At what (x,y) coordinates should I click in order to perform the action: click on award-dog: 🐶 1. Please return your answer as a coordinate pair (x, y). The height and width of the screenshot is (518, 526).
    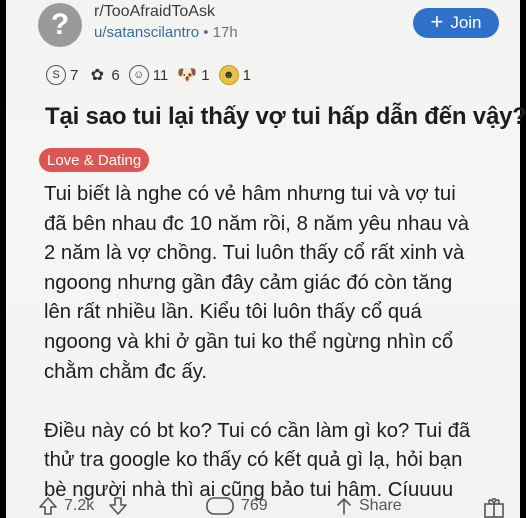
    Looking at the image, I should click on (193, 75).